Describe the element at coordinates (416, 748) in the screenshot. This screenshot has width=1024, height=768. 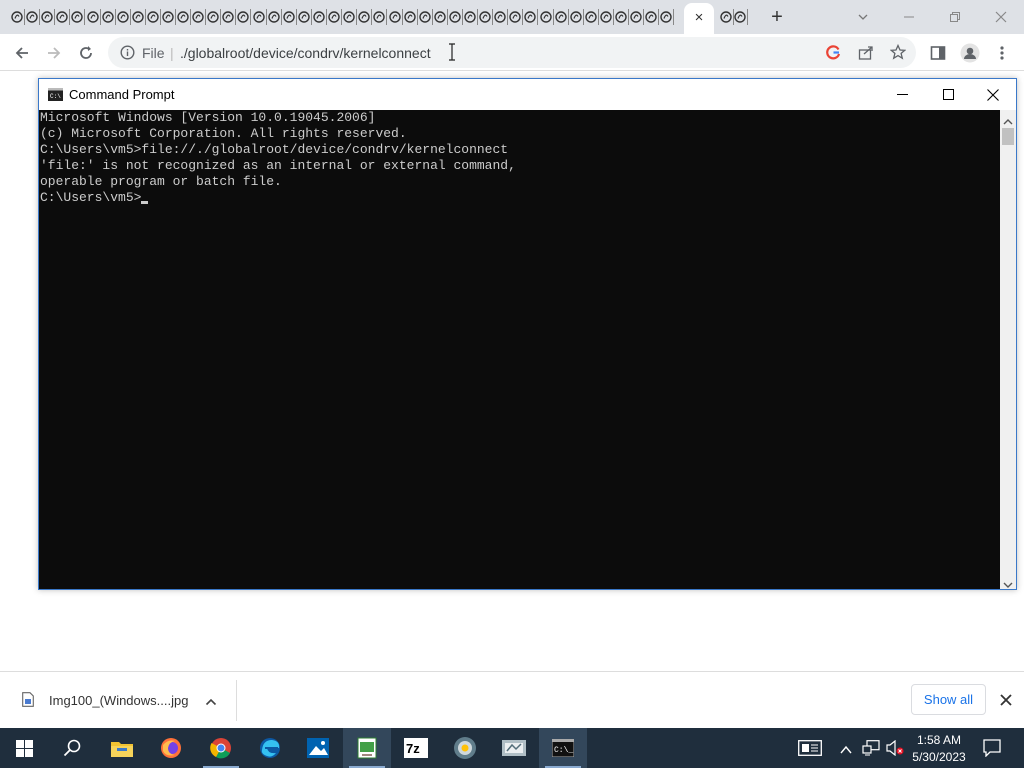
I see `7zip-icon: 7z` at that location.